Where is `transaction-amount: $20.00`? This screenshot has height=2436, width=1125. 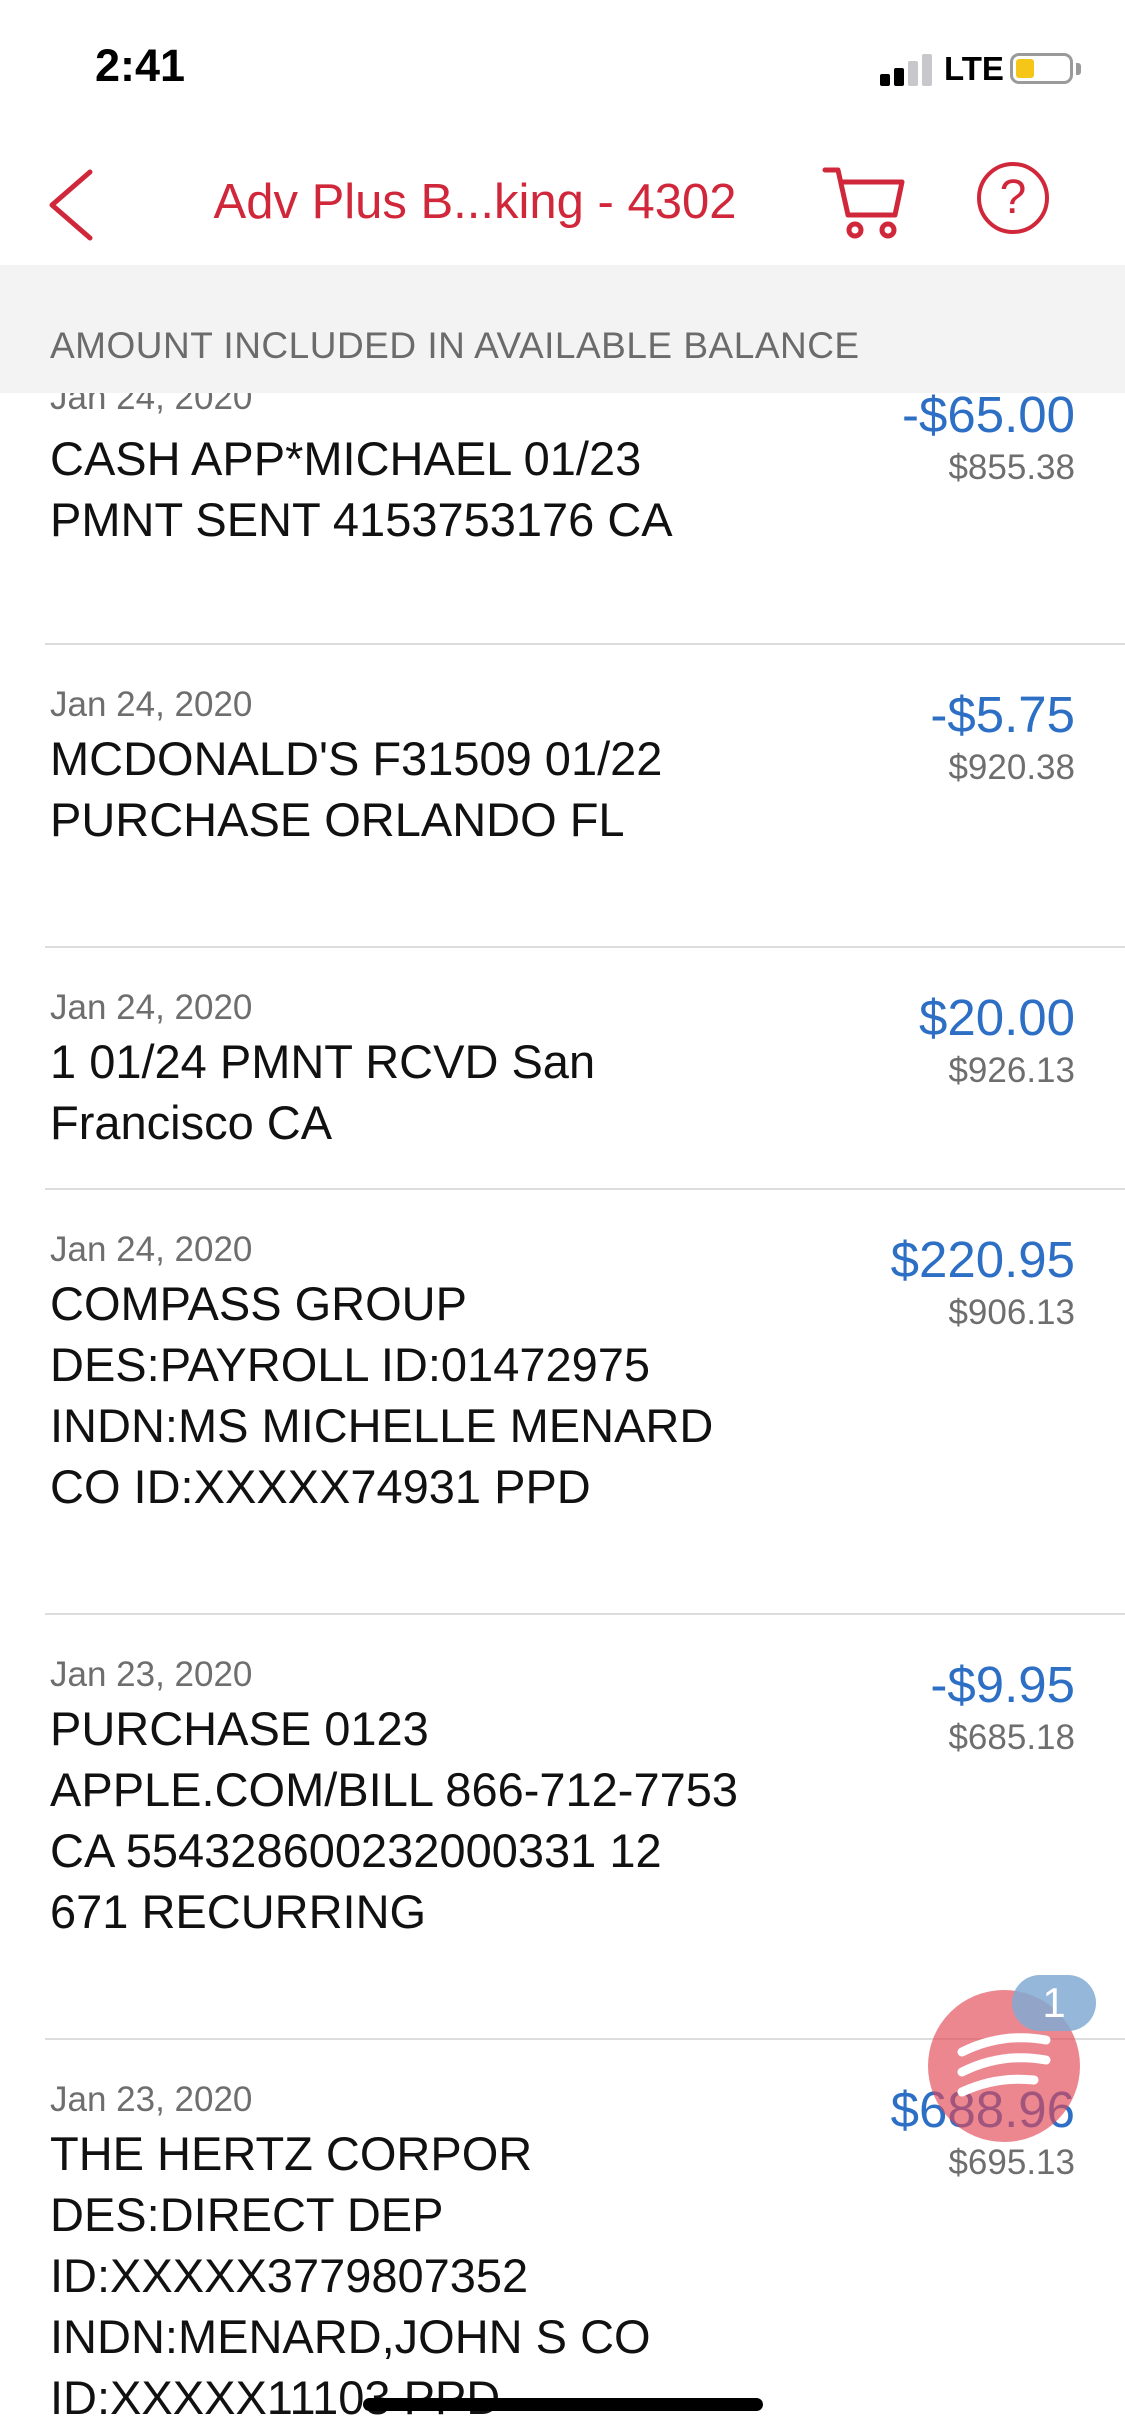 transaction-amount: $20.00 is located at coordinates (997, 1017).